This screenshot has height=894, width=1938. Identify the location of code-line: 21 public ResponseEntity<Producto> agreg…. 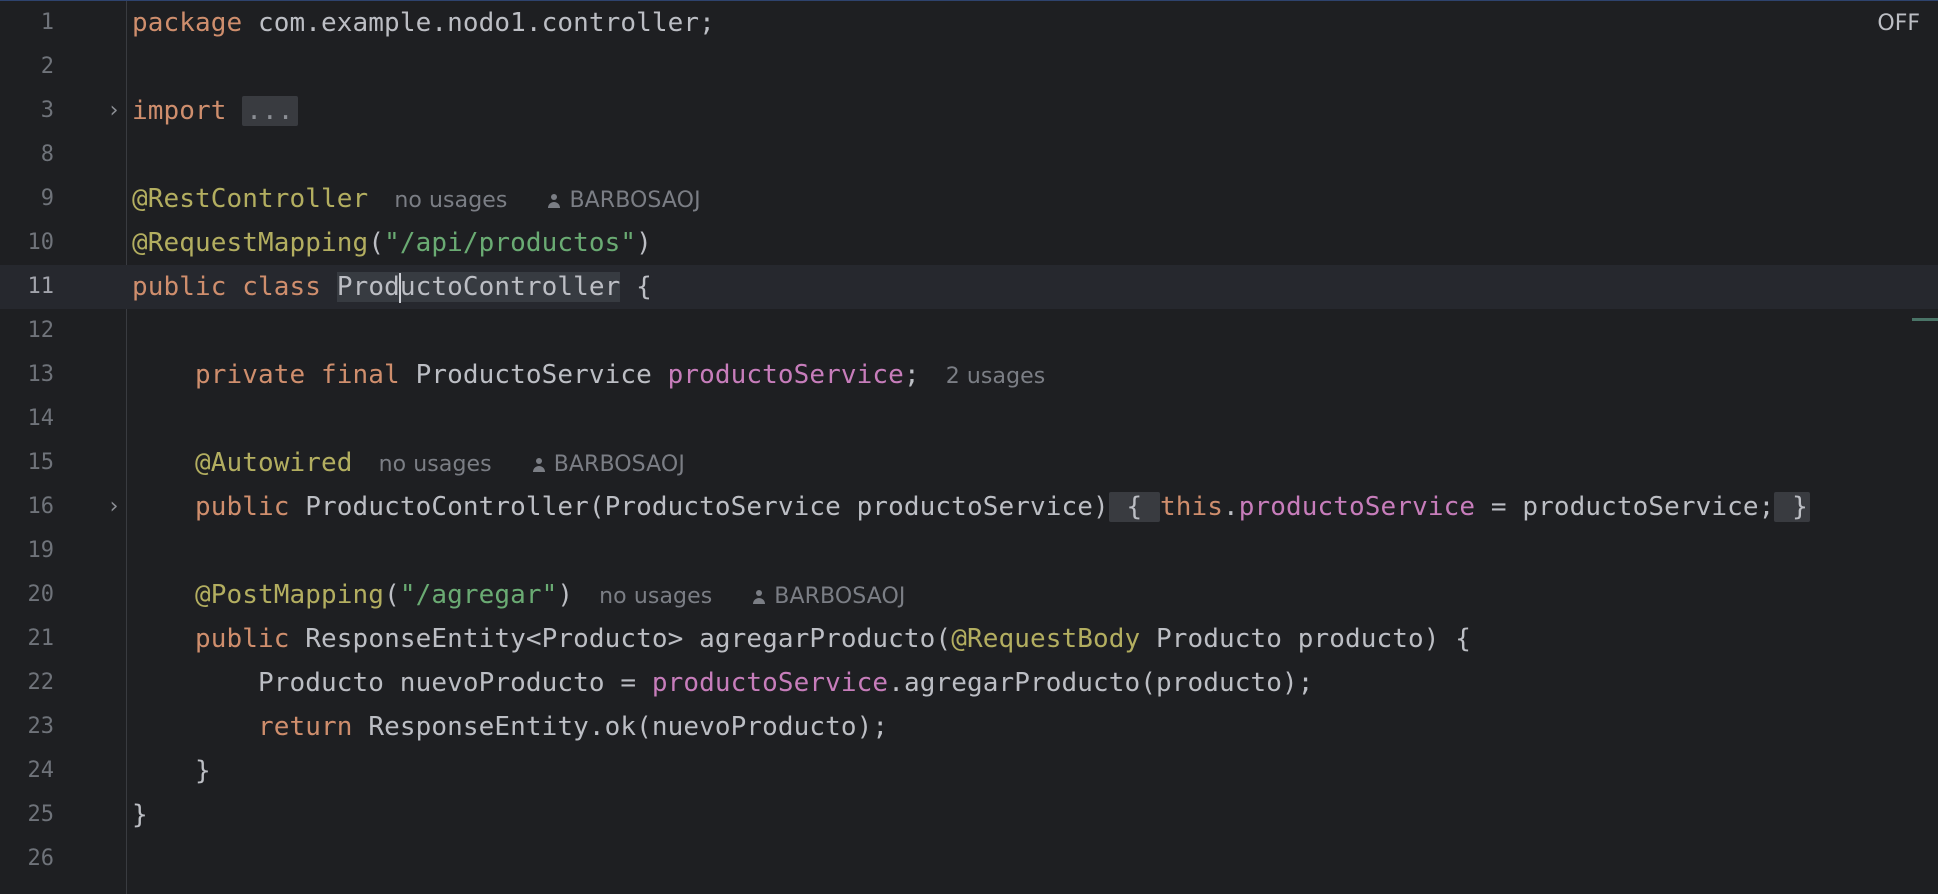
(969, 639).